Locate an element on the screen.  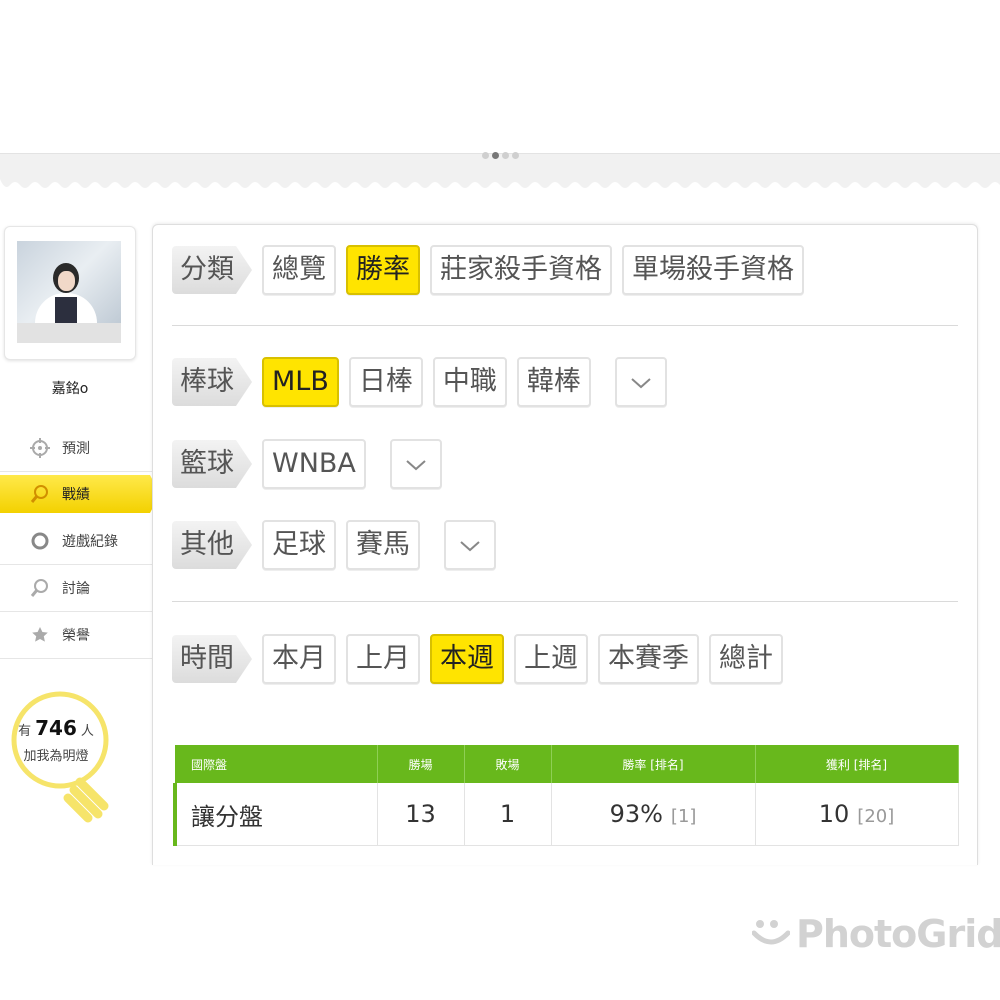
filter-label: 時間 is located at coordinates (212, 659).